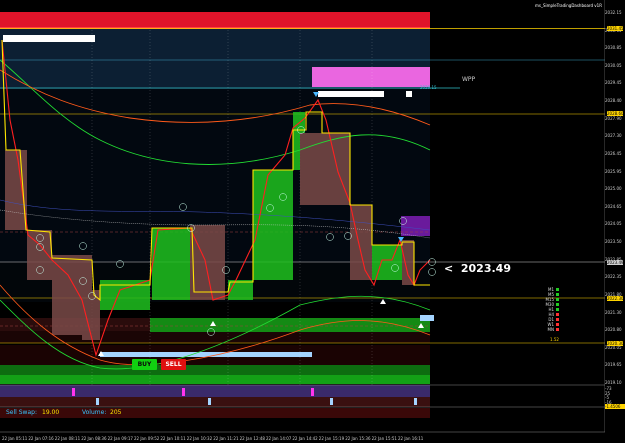 The height and width of the screenshot is (443, 625). What do you see at coordinates (613, 118) in the screenshot?
I see `price-axis-label: 2027.90` at bounding box center [613, 118].